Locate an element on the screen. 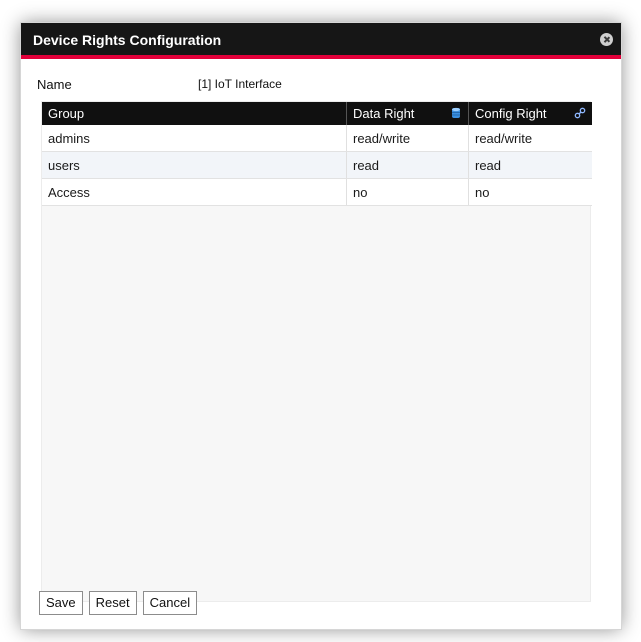  dialog-title: Device Rights Configuration is located at coordinates (127, 40).